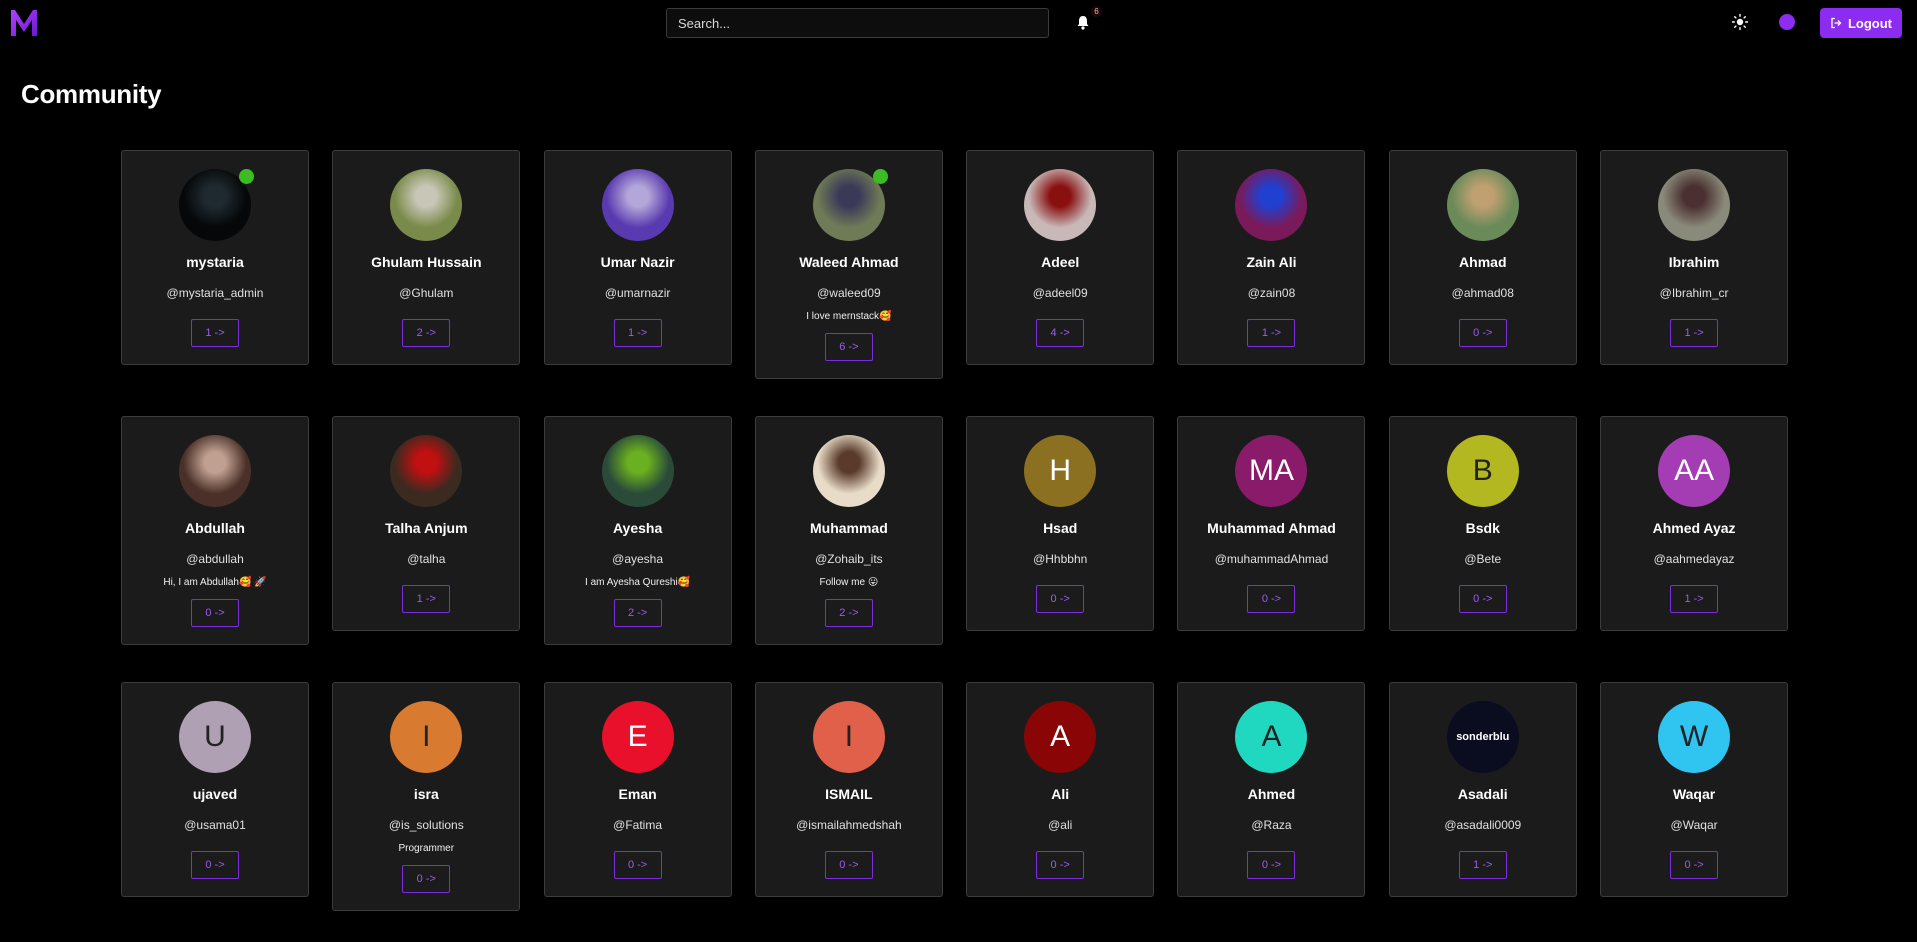 The width and height of the screenshot is (1917, 942). Describe the element at coordinates (1861, 23) in the screenshot. I see `logout-button: Logout` at that location.